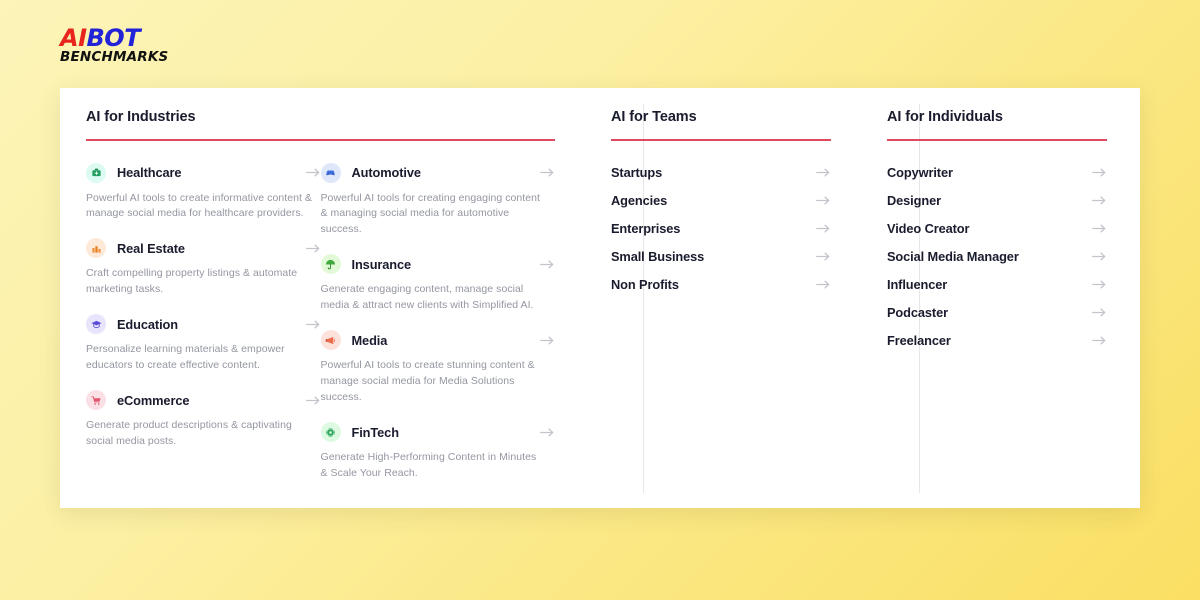 The image size is (1200, 600). What do you see at coordinates (917, 284) in the screenshot?
I see `individuals-item-label: Influencer` at bounding box center [917, 284].